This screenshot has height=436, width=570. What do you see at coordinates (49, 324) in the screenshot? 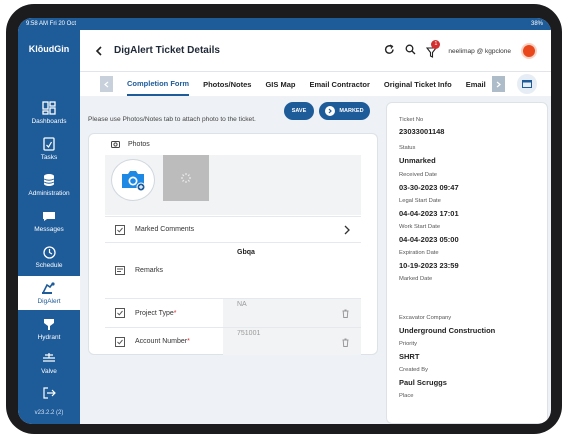
I see `hydrant-icon` at bounding box center [49, 324].